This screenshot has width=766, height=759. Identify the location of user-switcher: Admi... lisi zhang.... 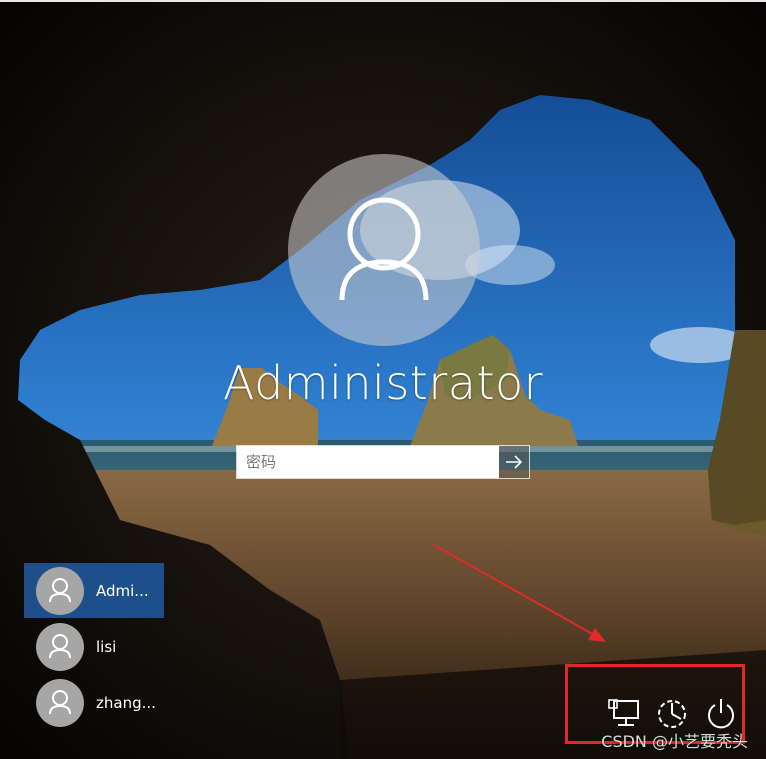
(114, 647).